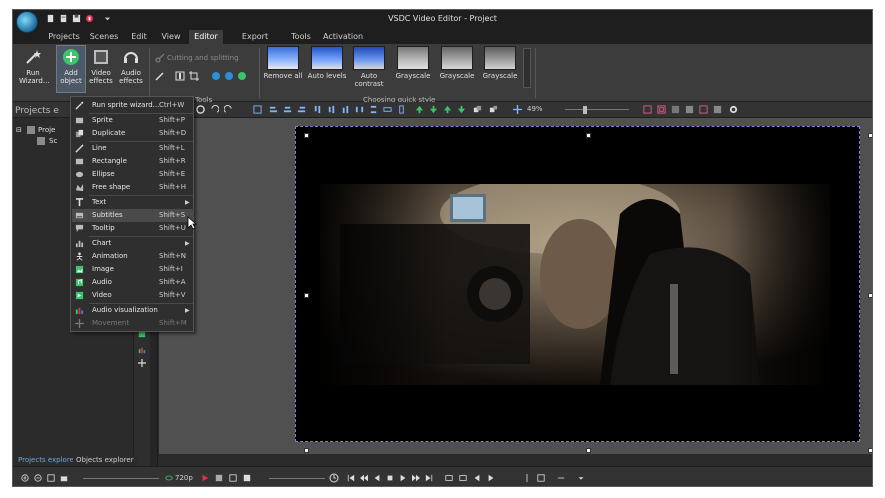 The image size is (885, 498). Describe the element at coordinates (387, 109) in the screenshot. I see `same-width-icon` at that location.